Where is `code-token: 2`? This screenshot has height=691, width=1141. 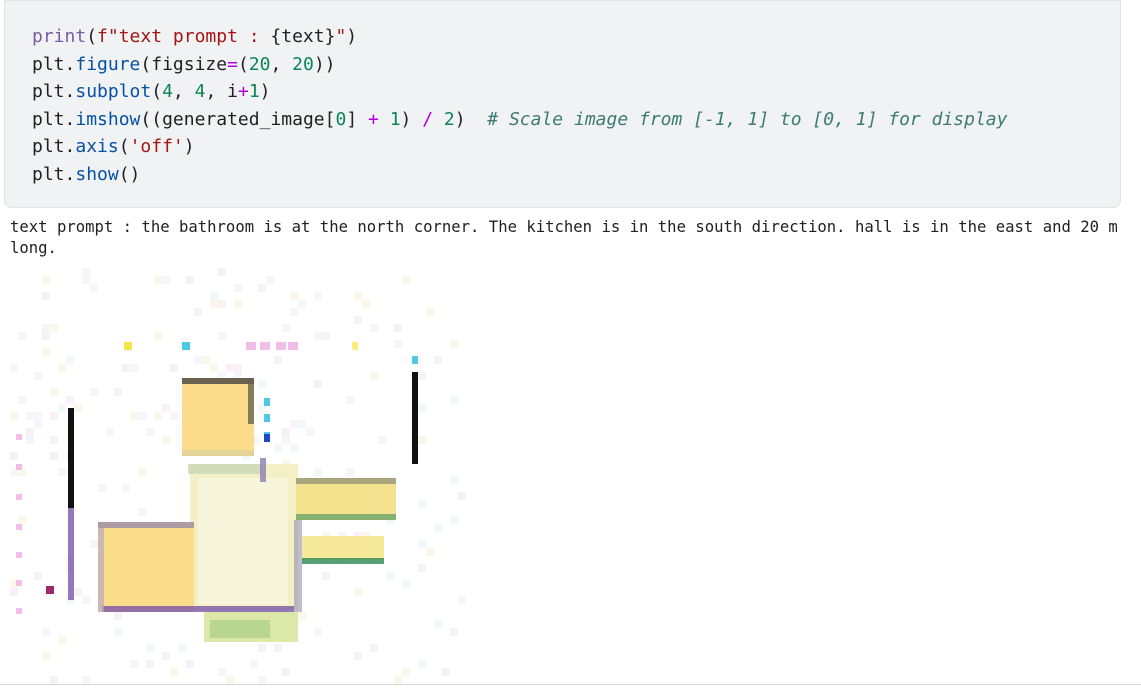
code-token: 2 is located at coordinates (449, 119).